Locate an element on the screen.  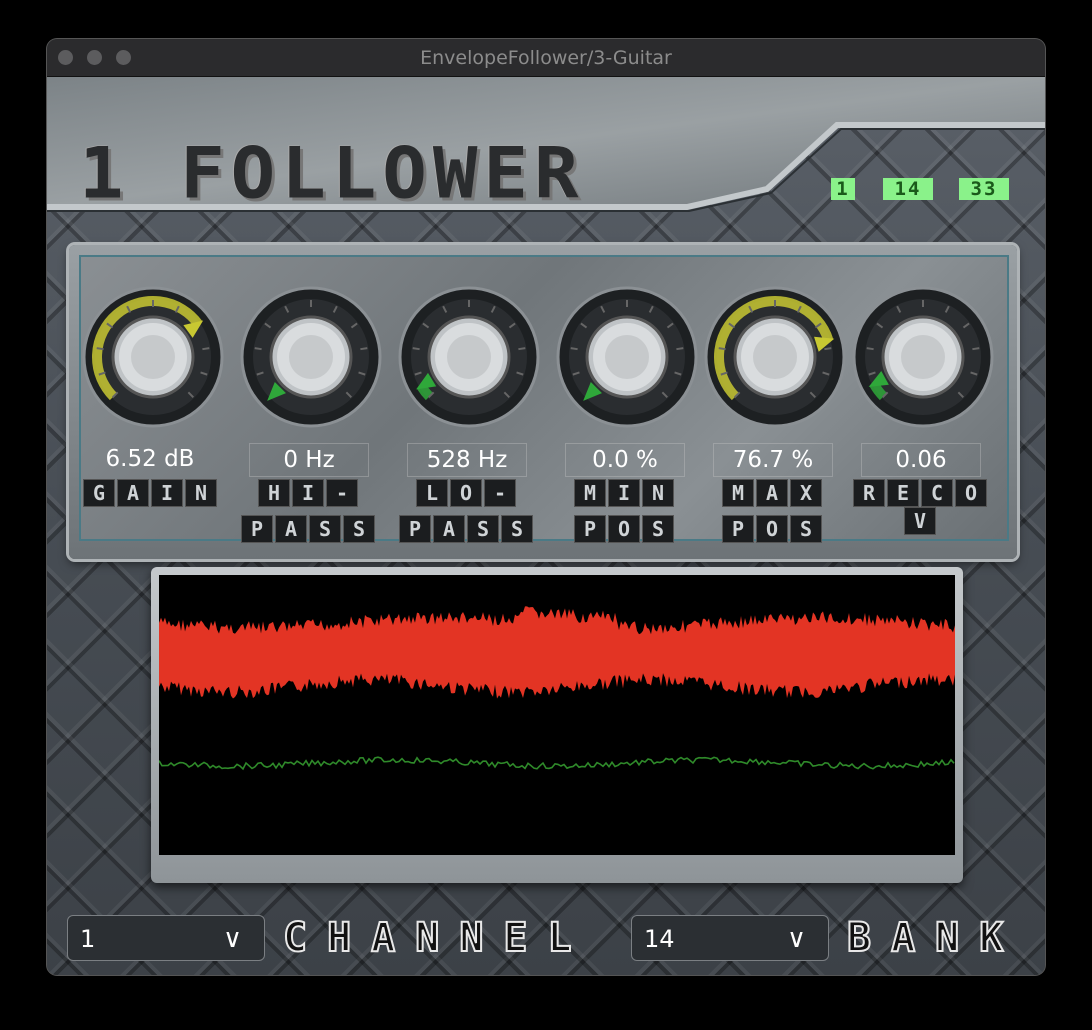
knob-label: R E C OV is located at coordinates (920, 507).